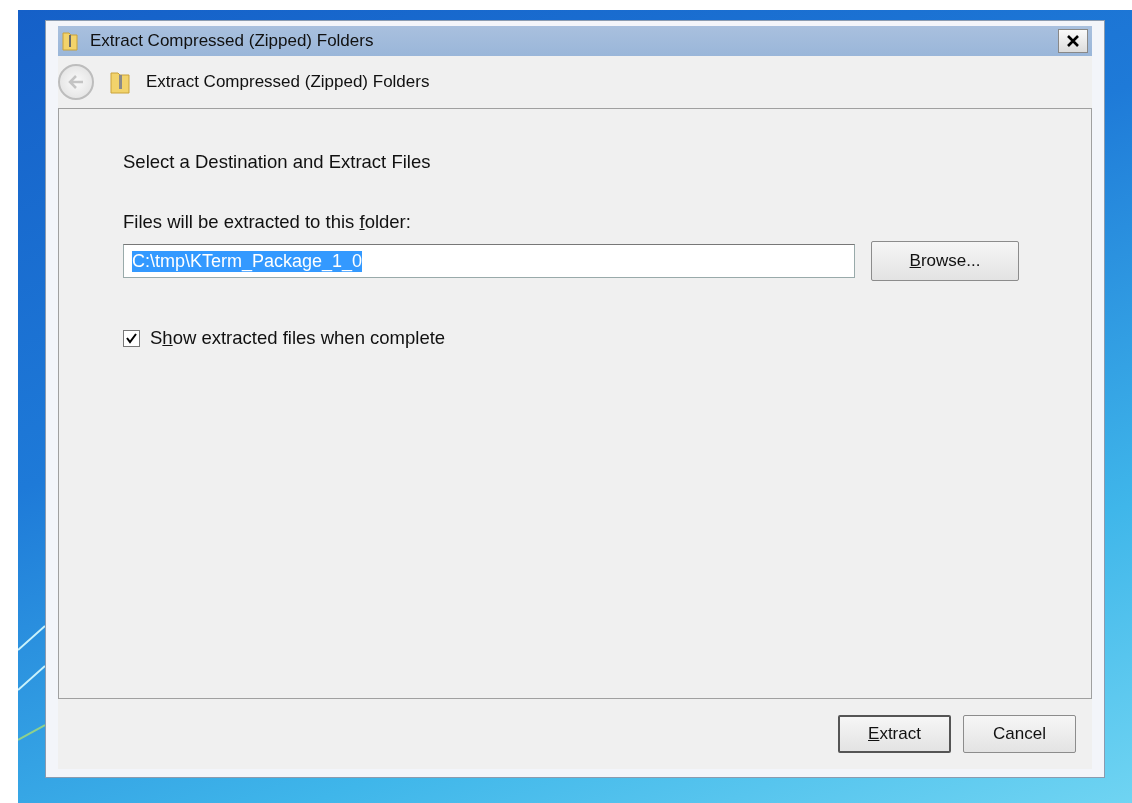  I want to click on checkbox-label: Show extracted files when complete, so click(298, 338).